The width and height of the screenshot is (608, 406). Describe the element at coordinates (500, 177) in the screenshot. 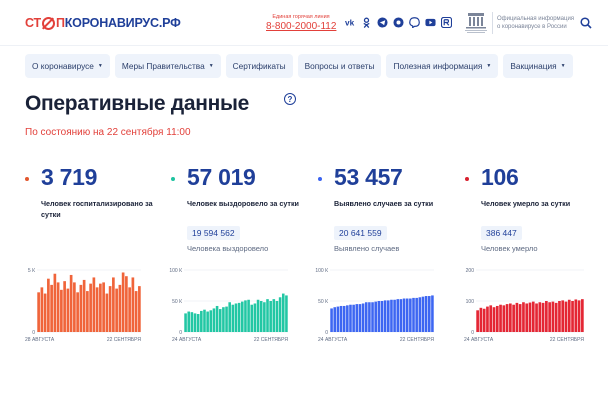

I see `stat-value: 106` at that location.